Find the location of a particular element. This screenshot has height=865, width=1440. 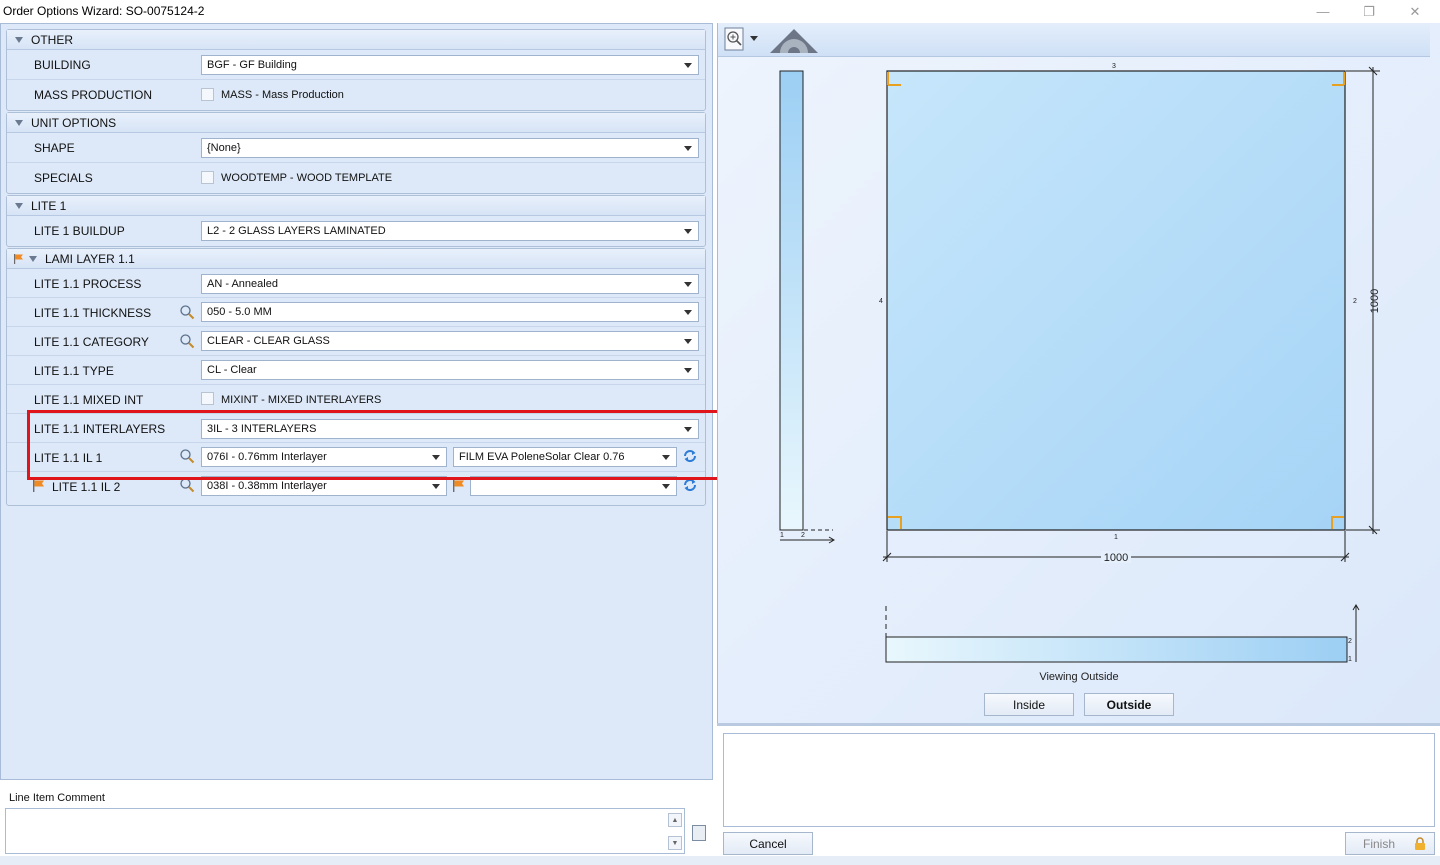

inside-button: Inside is located at coordinates (1029, 704).